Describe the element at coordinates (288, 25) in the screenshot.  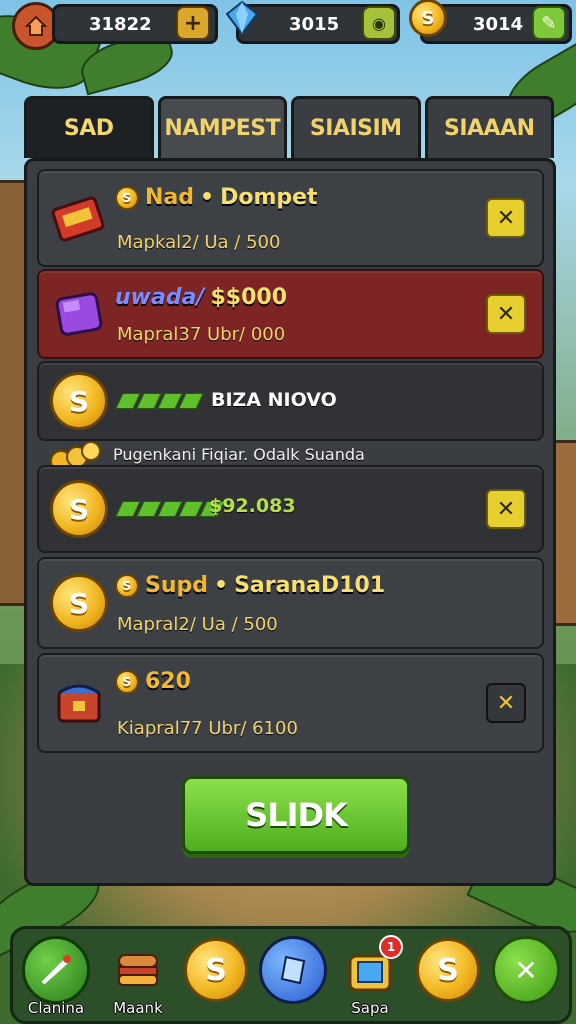
I see `resource-bar: 31822 + 3015 ◉ 3014 S ✎` at that location.